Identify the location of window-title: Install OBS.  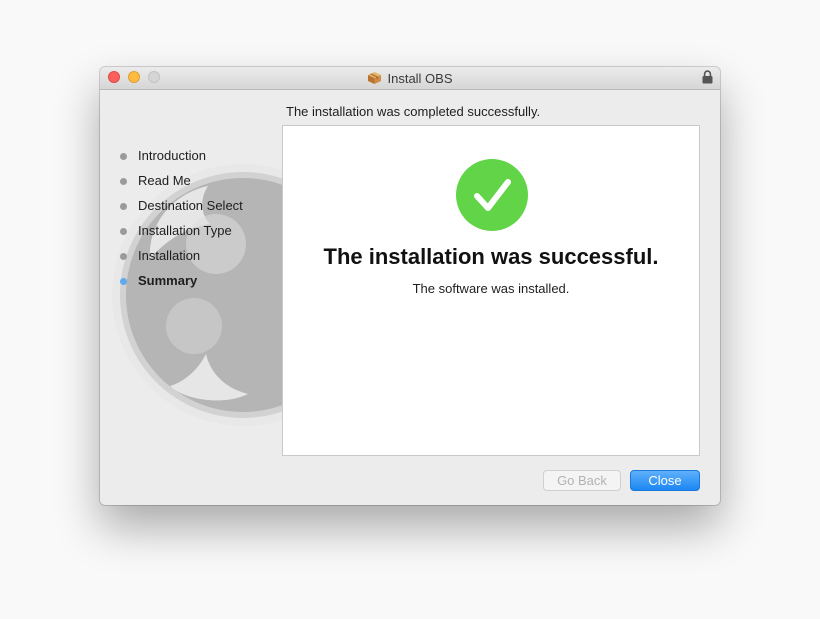
(420, 78).